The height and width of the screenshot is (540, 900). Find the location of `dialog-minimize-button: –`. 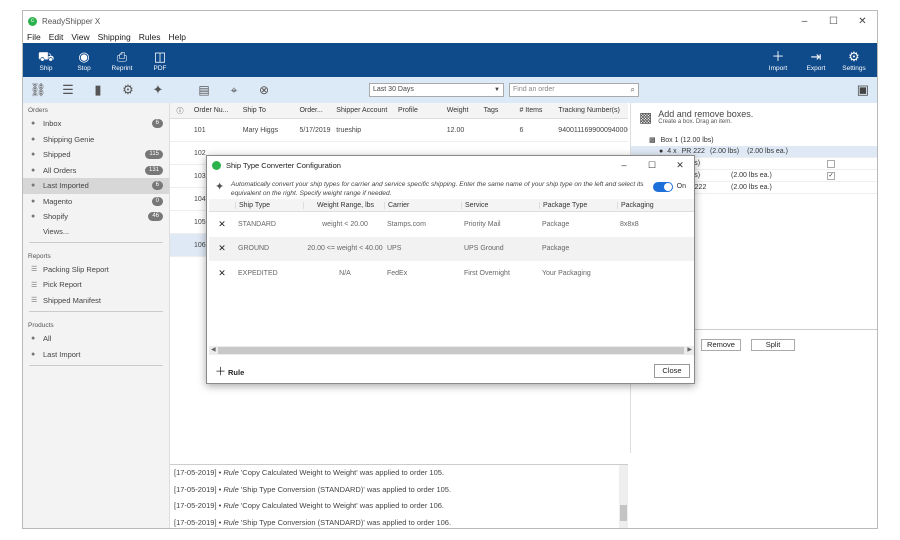

dialog-minimize-button: – is located at coordinates (624, 165).